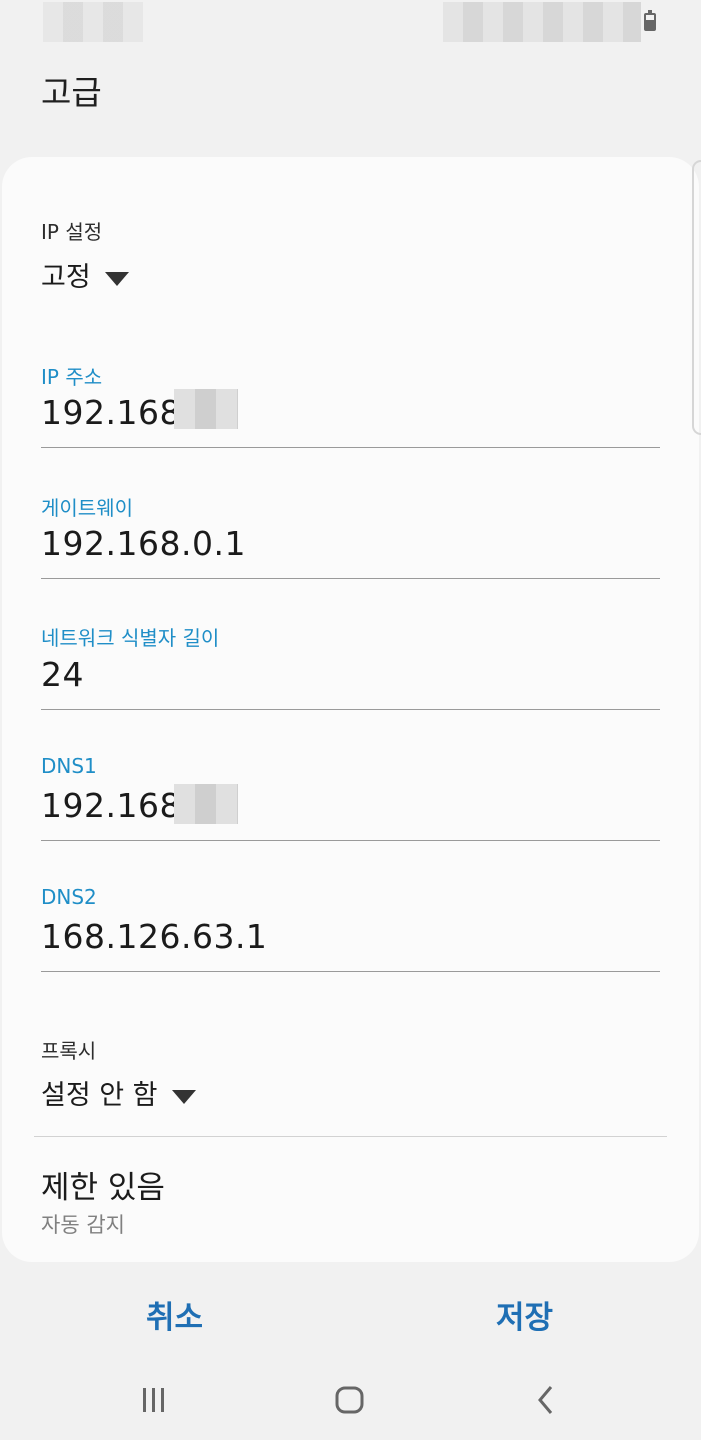  What do you see at coordinates (350, 578) in the screenshot?
I see `gateway-underline` at bounding box center [350, 578].